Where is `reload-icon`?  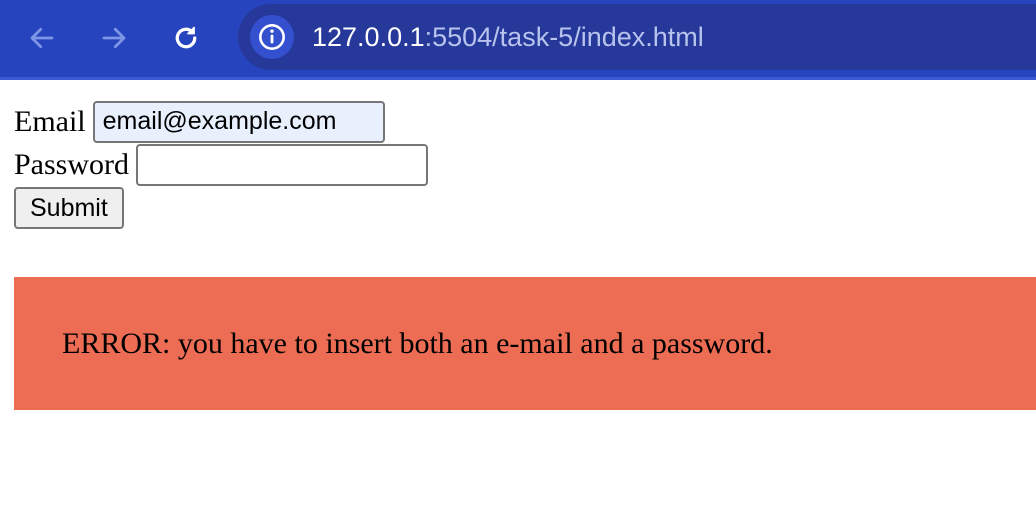 reload-icon is located at coordinates (186, 37).